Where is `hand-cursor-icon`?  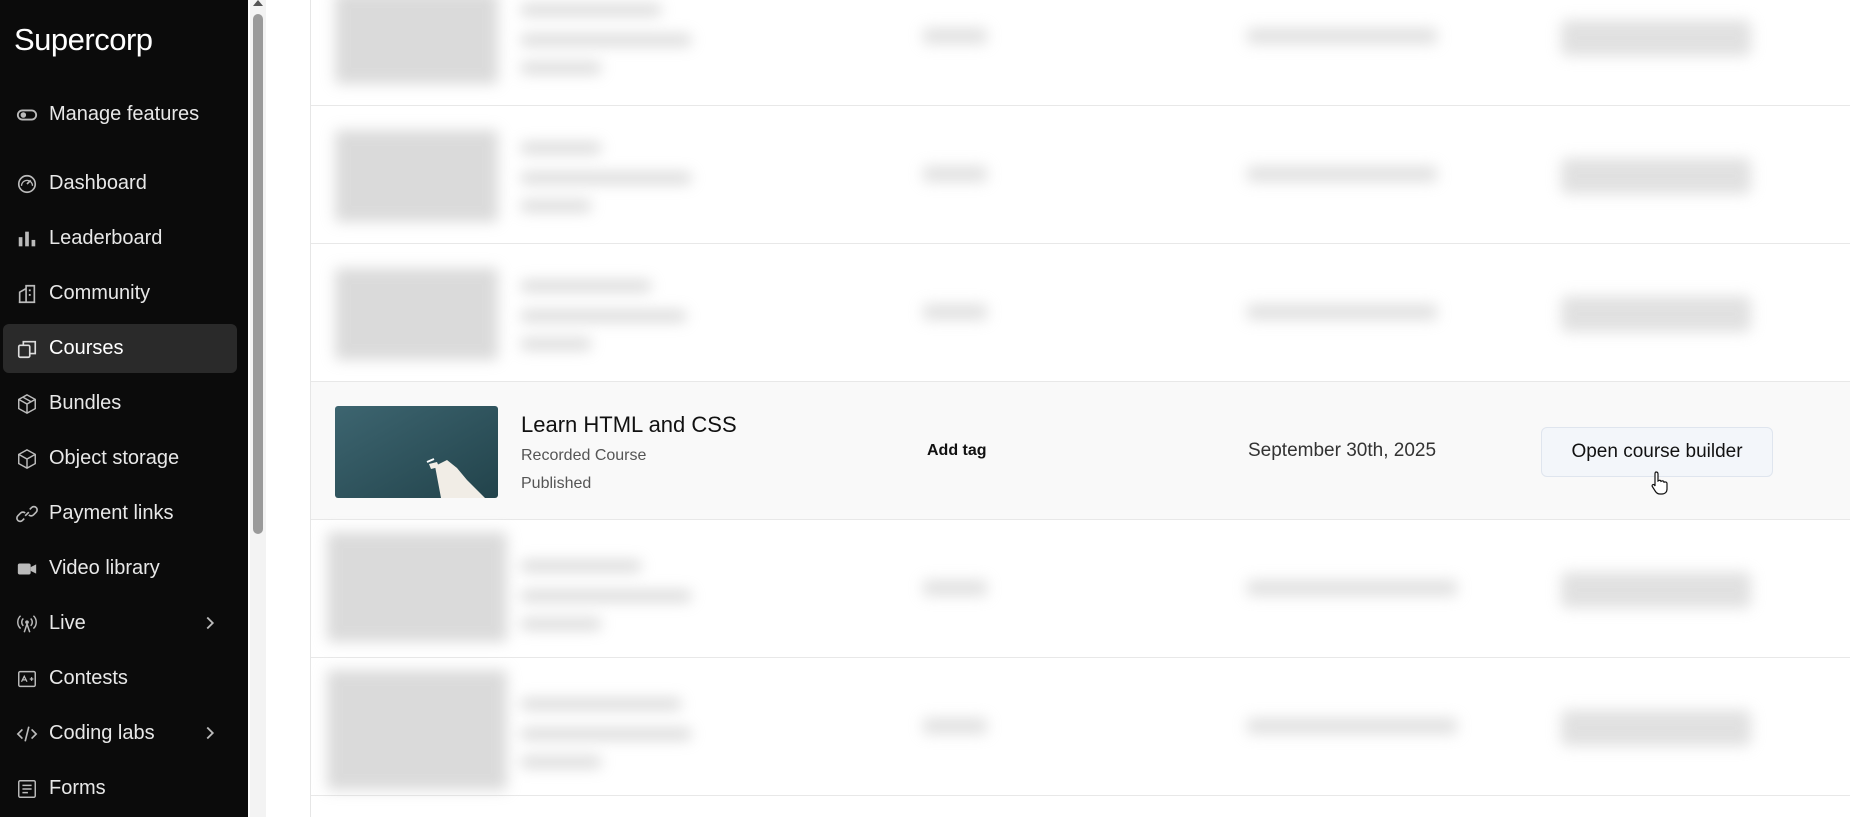
hand-cursor-icon is located at coordinates (1659, 483).